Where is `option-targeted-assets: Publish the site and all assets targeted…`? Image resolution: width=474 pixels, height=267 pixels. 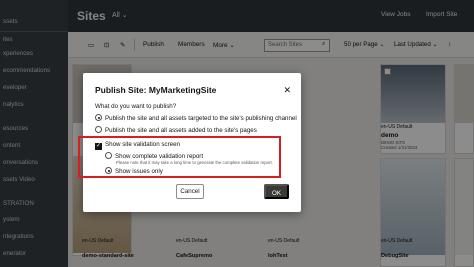 option-targeted-assets: Publish the site and all assets targeted… is located at coordinates (196, 118).